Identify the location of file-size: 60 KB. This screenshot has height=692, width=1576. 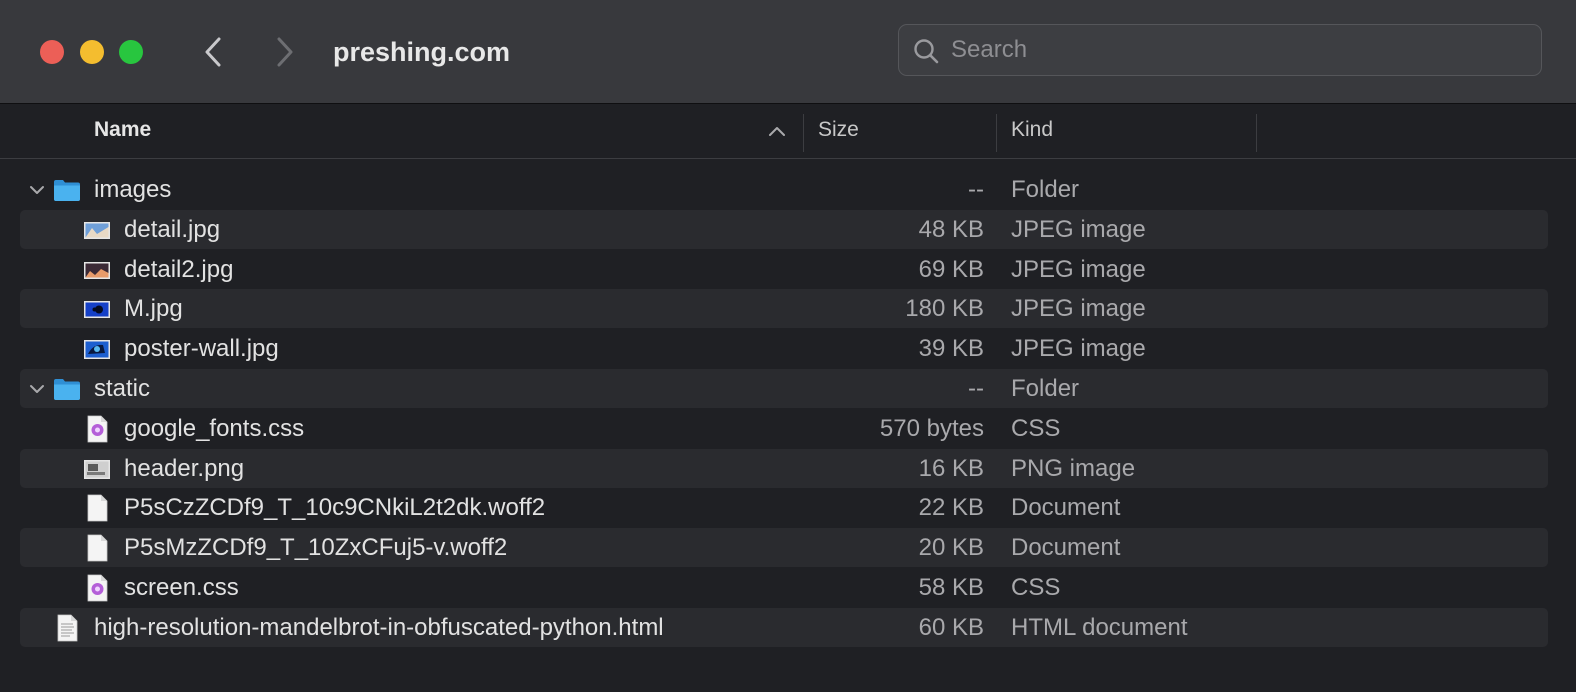
(951, 627).